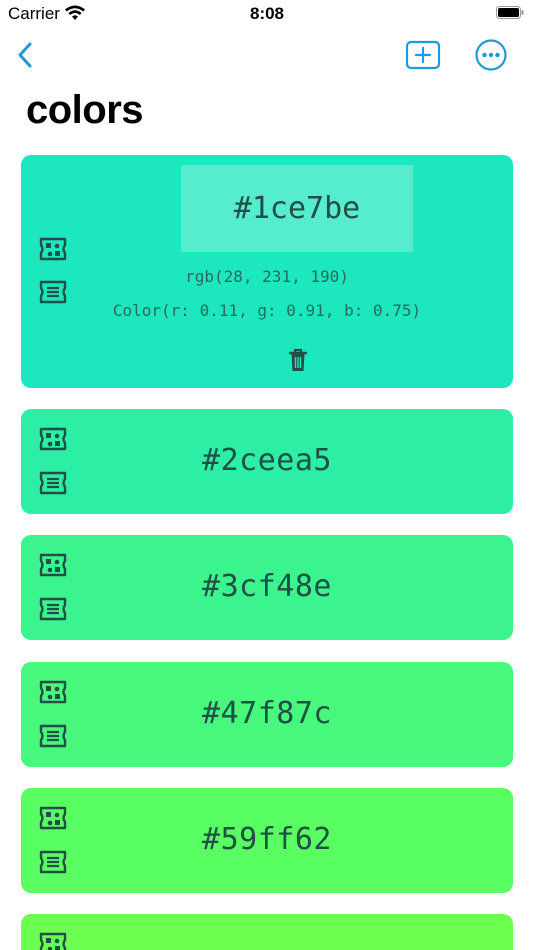 The height and width of the screenshot is (950, 534). What do you see at coordinates (267, 276) in the screenshot?
I see `rgb-value: rgb(28, 231, 190)` at bounding box center [267, 276].